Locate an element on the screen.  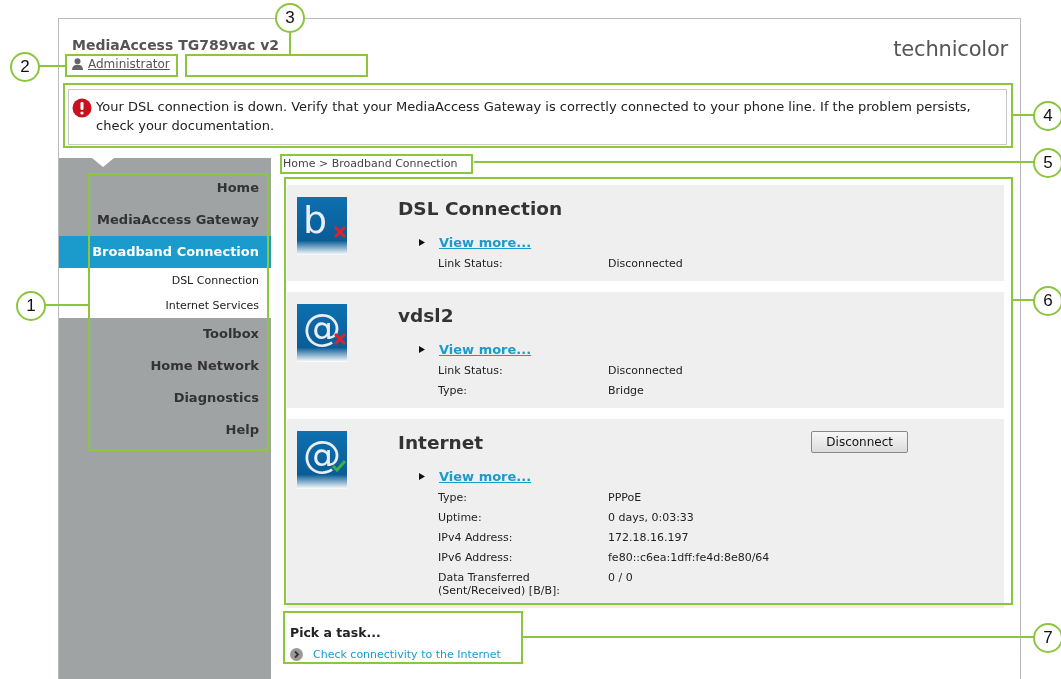
nav-item: Broadband Connection is located at coordinates (165, 252).